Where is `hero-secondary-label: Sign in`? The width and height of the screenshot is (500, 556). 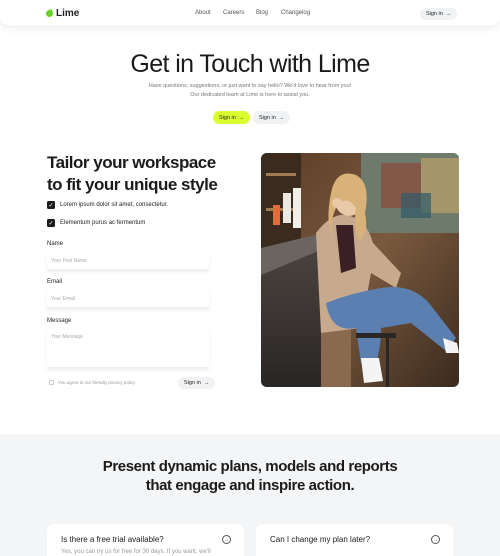 hero-secondary-label: Sign in is located at coordinates (267, 117).